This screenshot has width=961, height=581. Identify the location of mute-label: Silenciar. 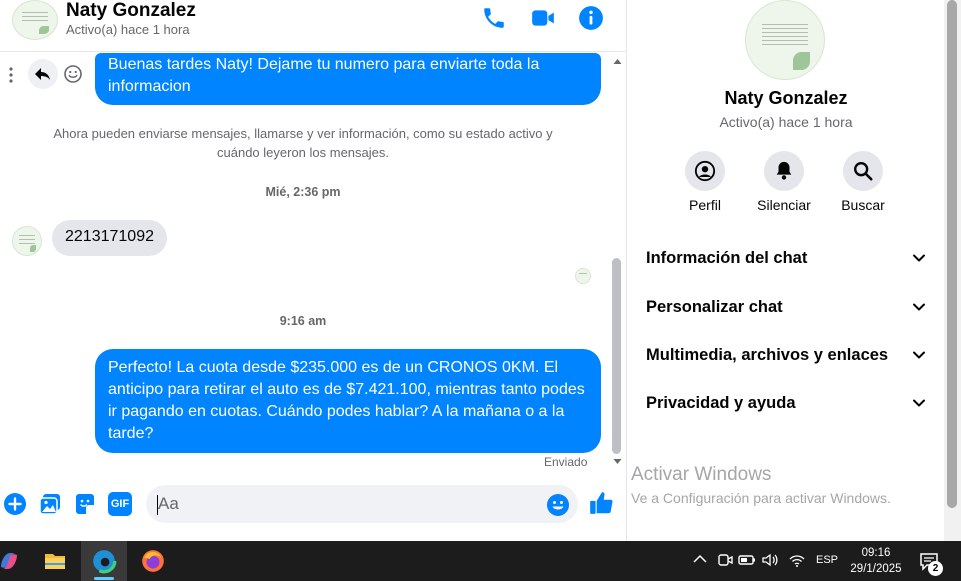
(784, 205).